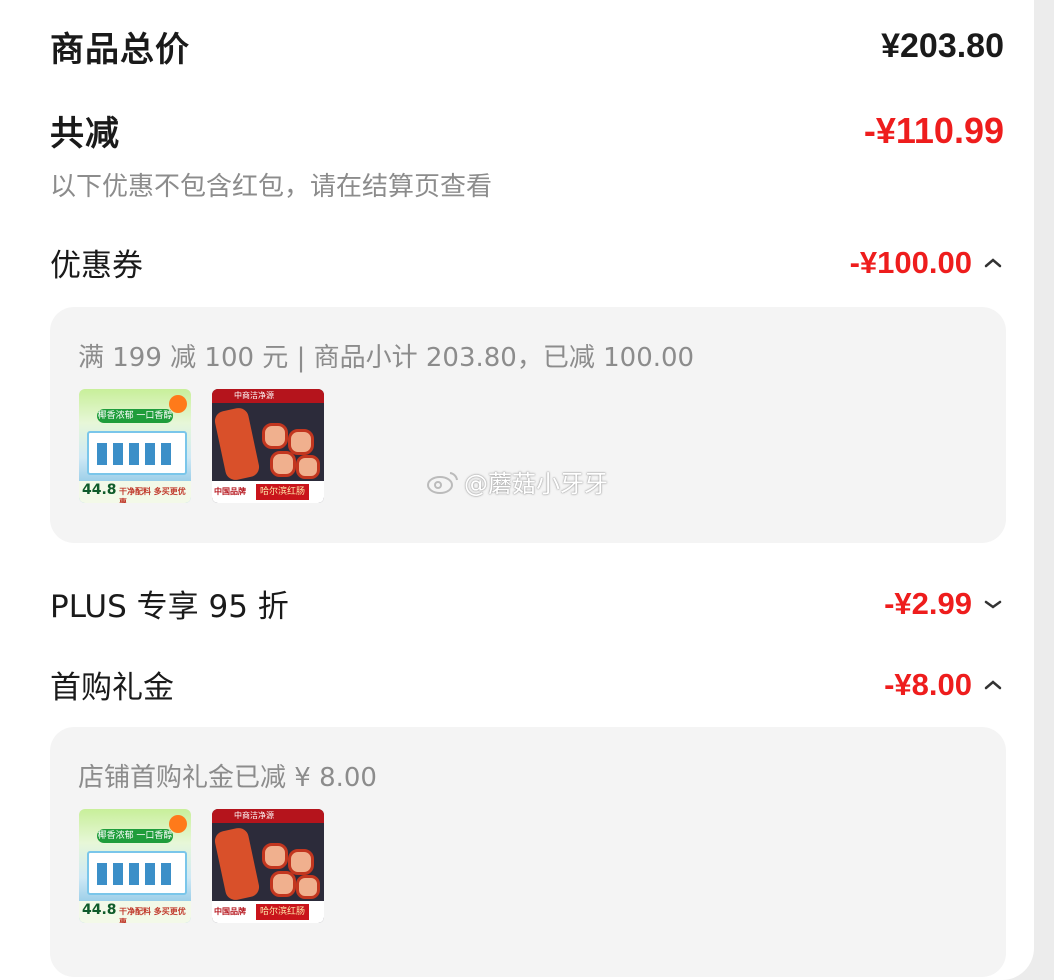  What do you see at coordinates (386, 358) in the screenshot?
I see `coupon-detail-text: 满 199 减 100 元 | 商品小计 203.80，已减 100.00` at bounding box center [386, 358].